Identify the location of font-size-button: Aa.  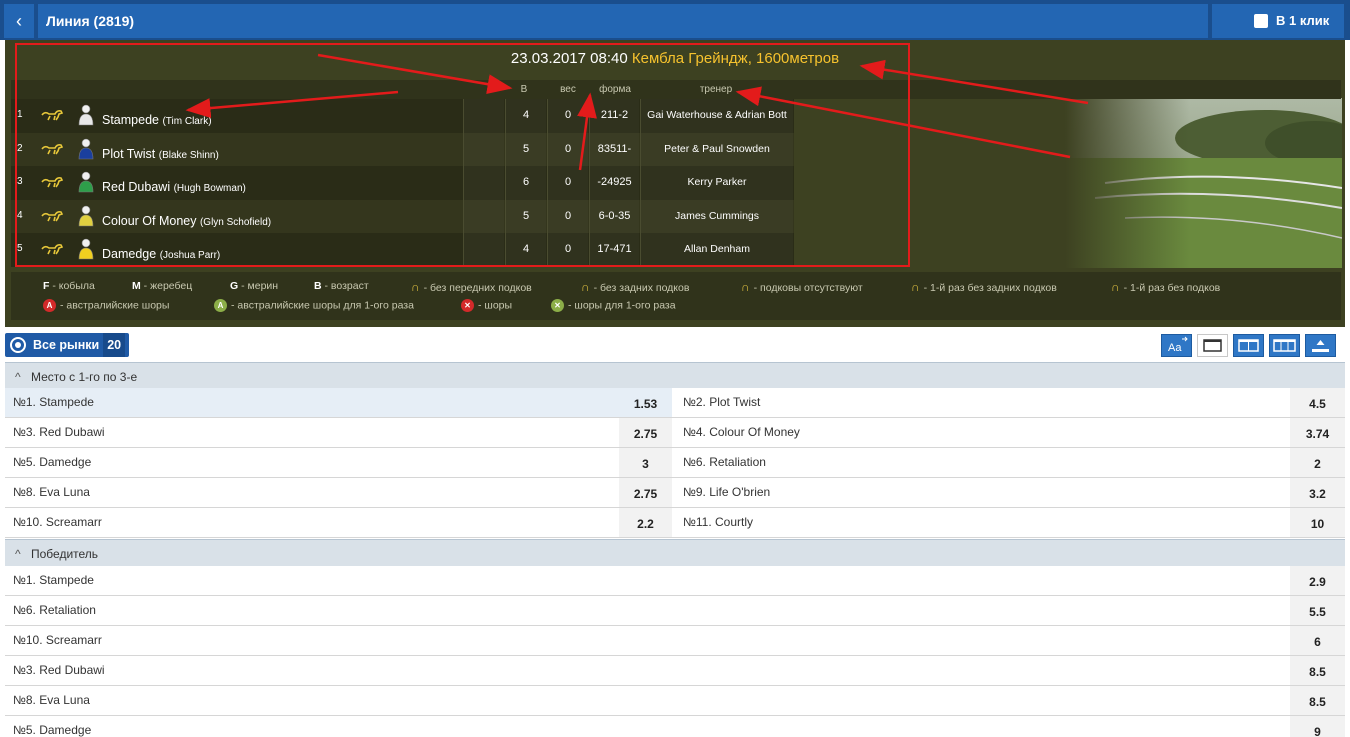
(1176, 345).